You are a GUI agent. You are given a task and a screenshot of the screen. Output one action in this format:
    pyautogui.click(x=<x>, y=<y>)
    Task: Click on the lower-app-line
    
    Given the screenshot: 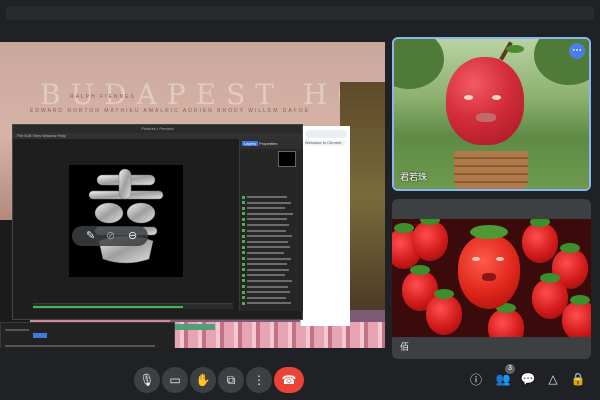 What is the action you would take?
    pyautogui.click(x=80, y=346)
    